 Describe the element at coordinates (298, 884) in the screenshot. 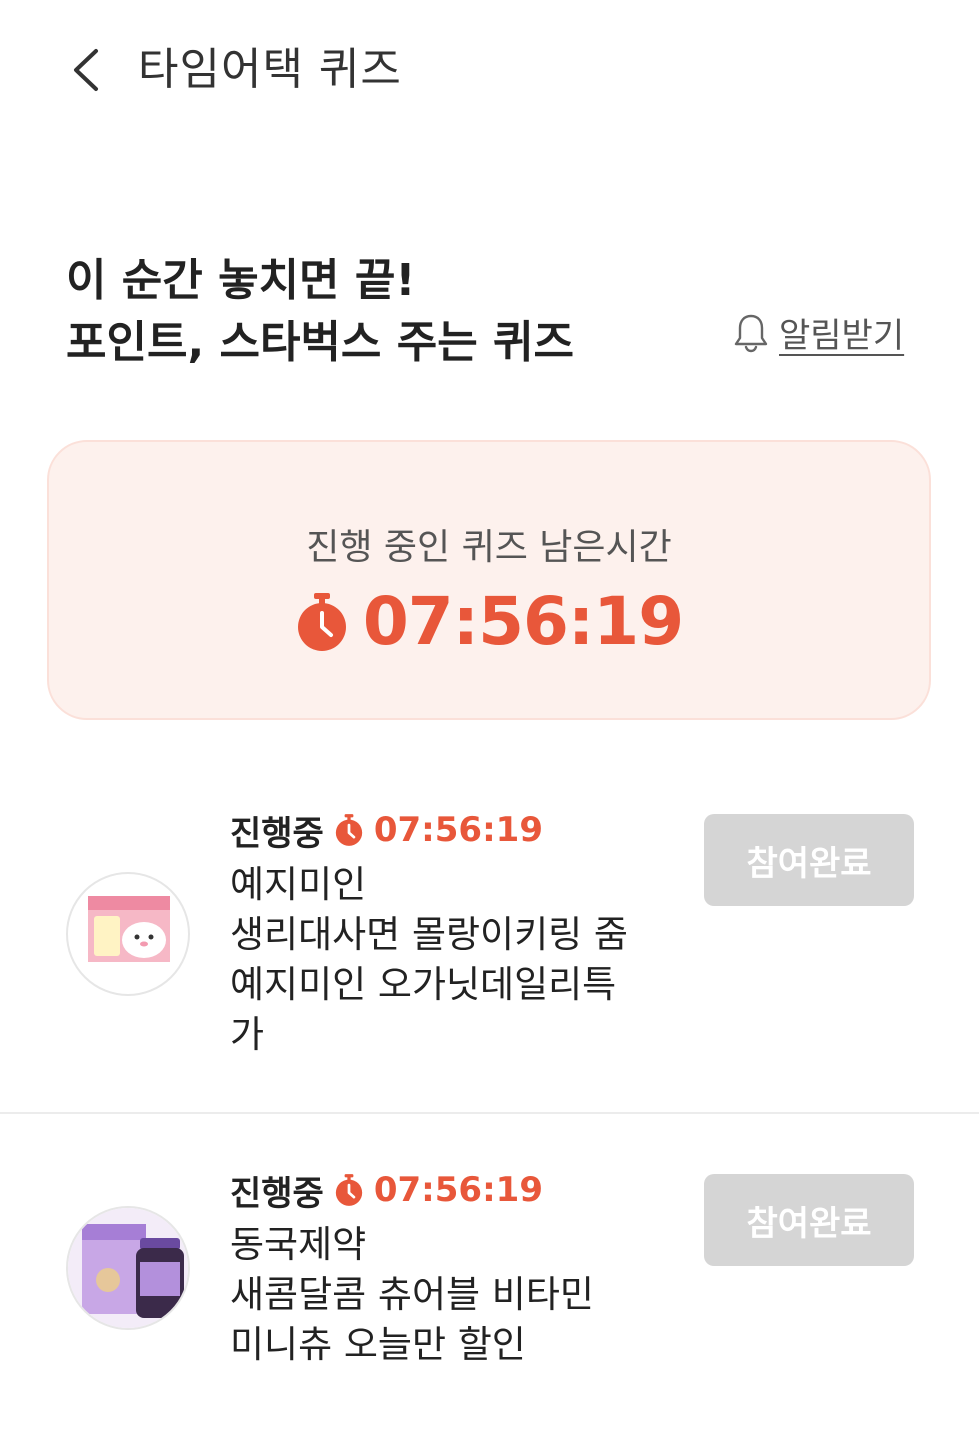

I see `title-line: 예지미인` at that location.